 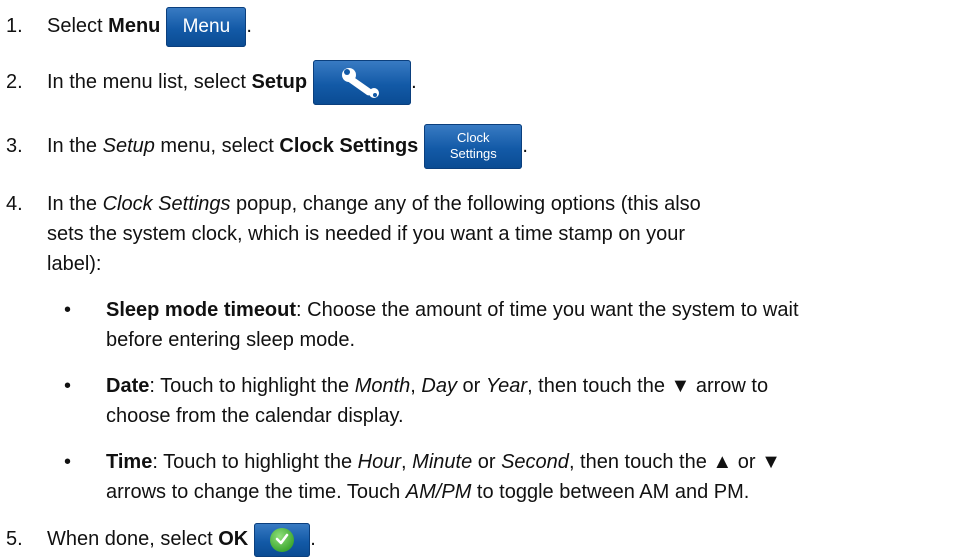 I want to click on wrench-icon, so click(x=361, y=83).